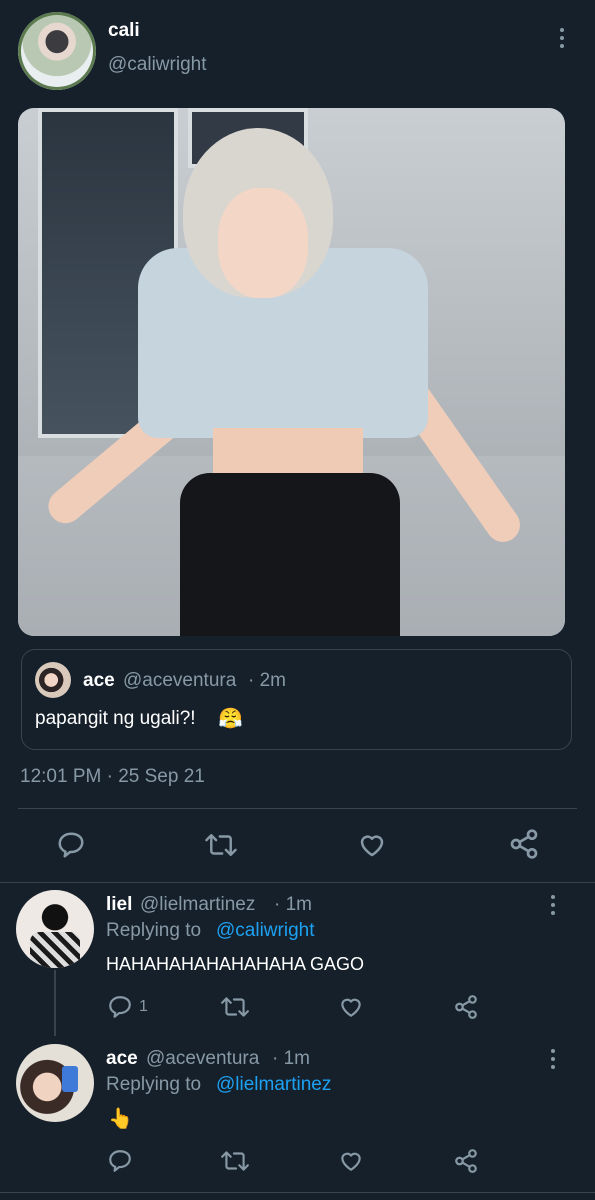 The height and width of the screenshot is (1200, 595). I want to click on reply-name: liel, so click(119, 905).